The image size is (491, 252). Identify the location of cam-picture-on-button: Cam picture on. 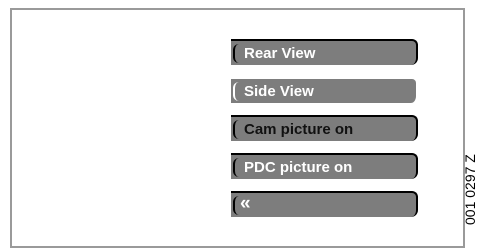
(324, 128).